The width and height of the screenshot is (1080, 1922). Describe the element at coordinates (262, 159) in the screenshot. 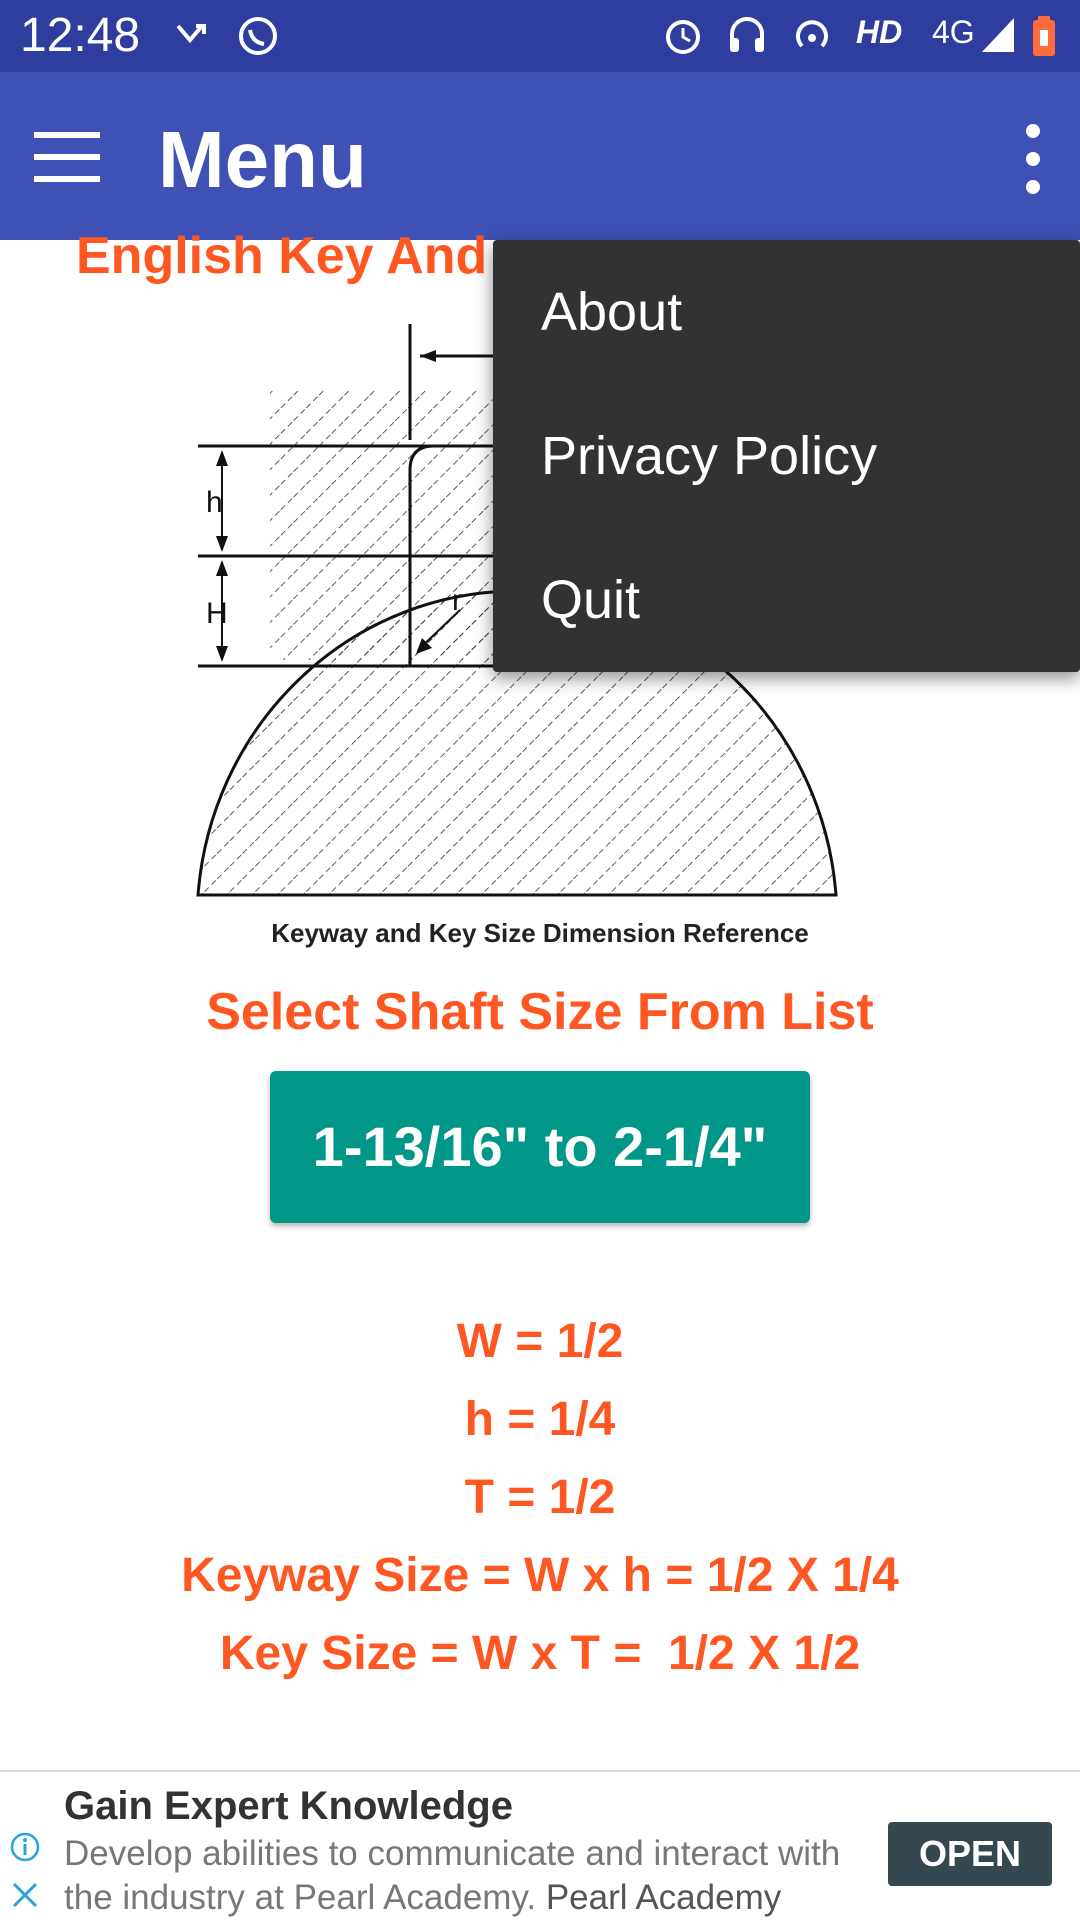

I see `page-title: Menu` at that location.